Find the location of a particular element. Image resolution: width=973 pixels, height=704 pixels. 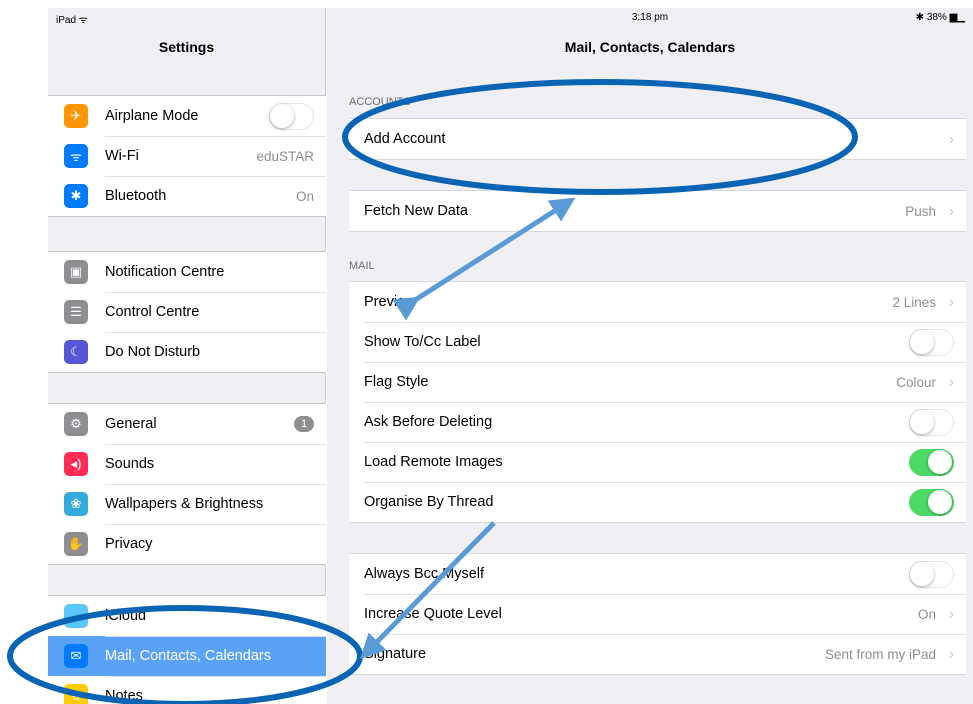

fetch-new-data-value: Push is located at coordinates (920, 211).